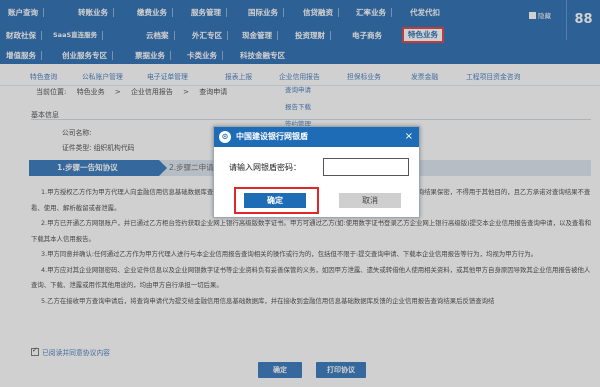  What do you see at coordinates (225, 137) in the screenshot?
I see `ccb-logo-icon: ⊙` at bounding box center [225, 137].